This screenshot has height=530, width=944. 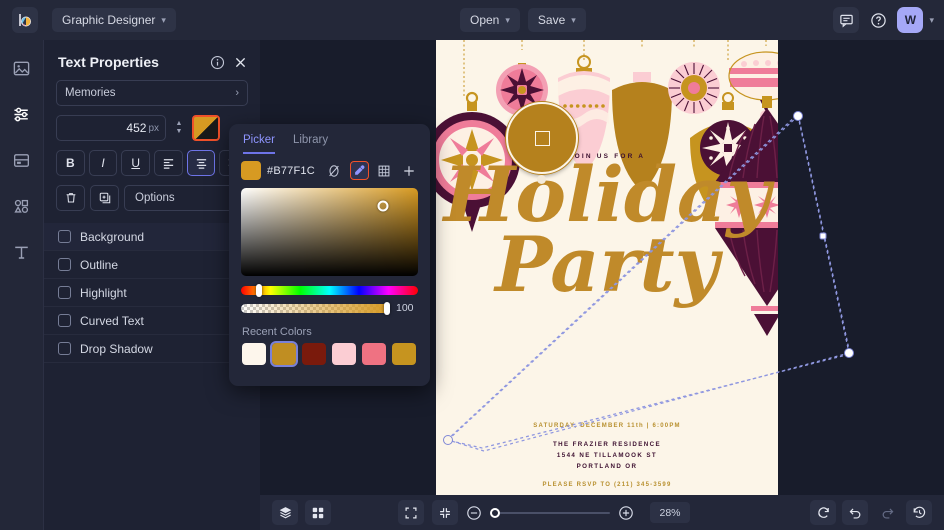 I want to click on history-button, so click(x=919, y=512).